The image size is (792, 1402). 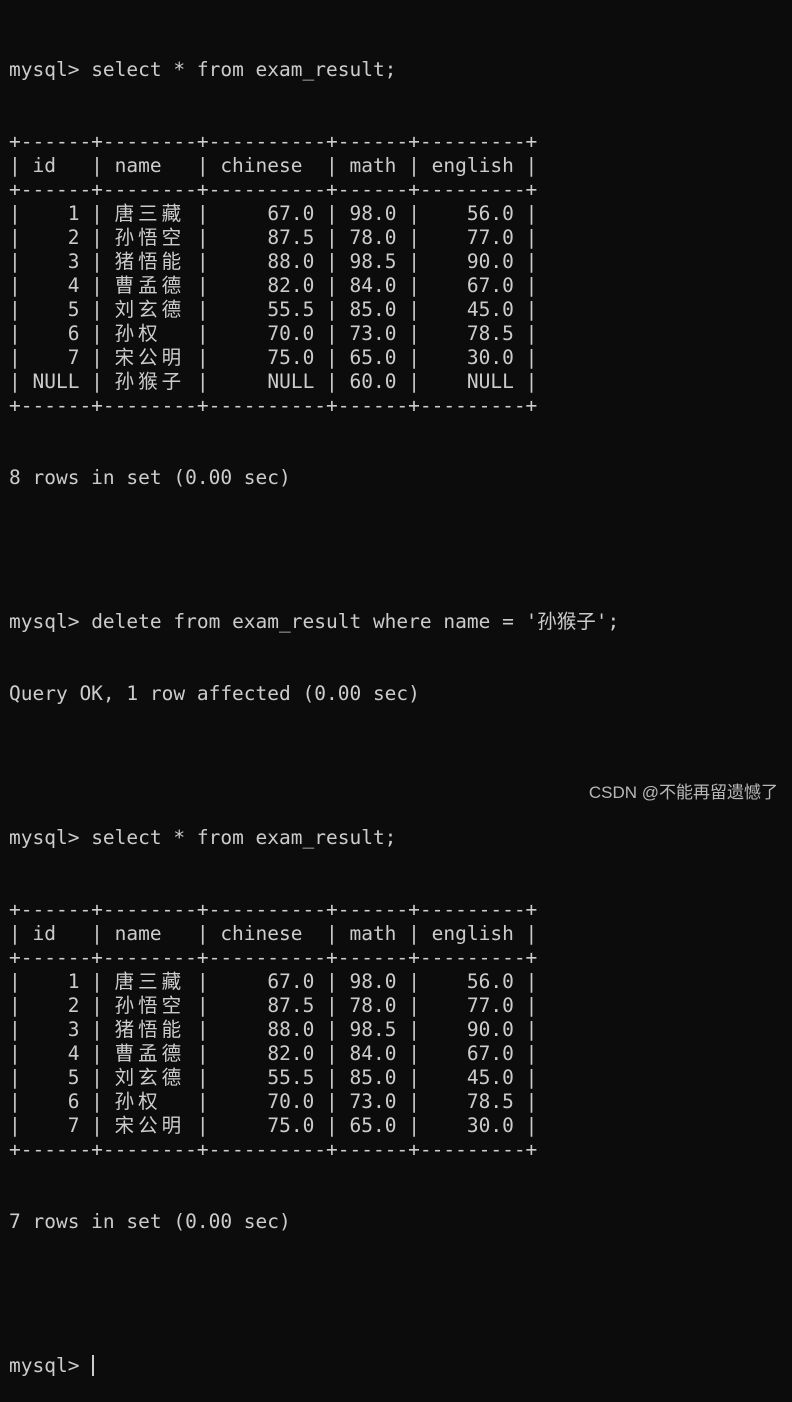 What do you see at coordinates (273, 381) in the screenshot?
I see `table-row: | NULL | 孙猴子 | NULL | 60.0 | NULL |` at bounding box center [273, 381].